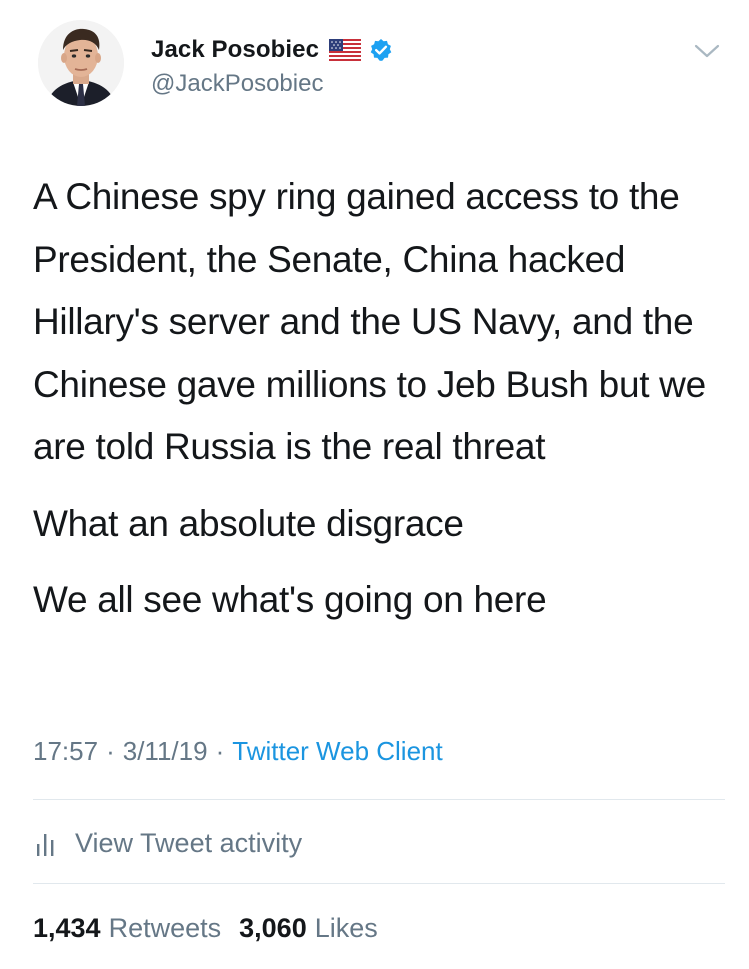 This screenshot has width=749, height=969. Describe the element at coordinates (374, 70) in the screenshot. I see `tweet-header: Jack Posobiec @JackPosobiec` at that location.